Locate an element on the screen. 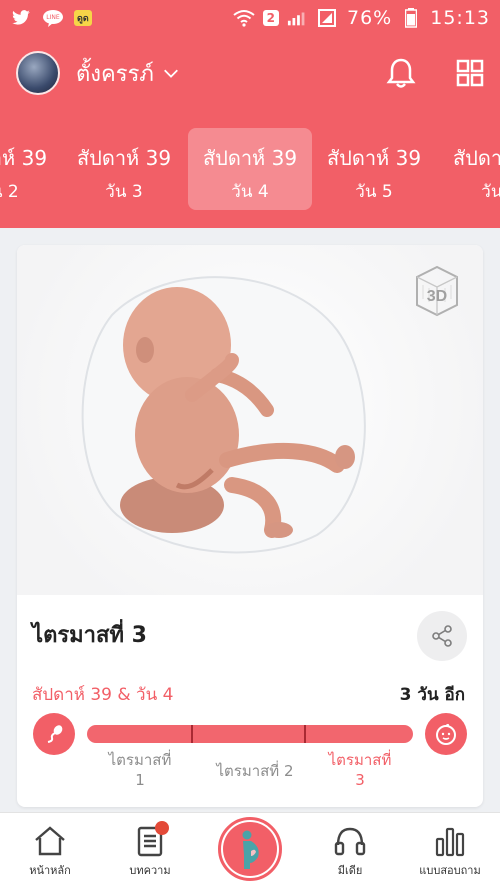 Image resolution: width=500 pixels, height=889 pixels. sperm-icon is located at coordinates (55, 734).